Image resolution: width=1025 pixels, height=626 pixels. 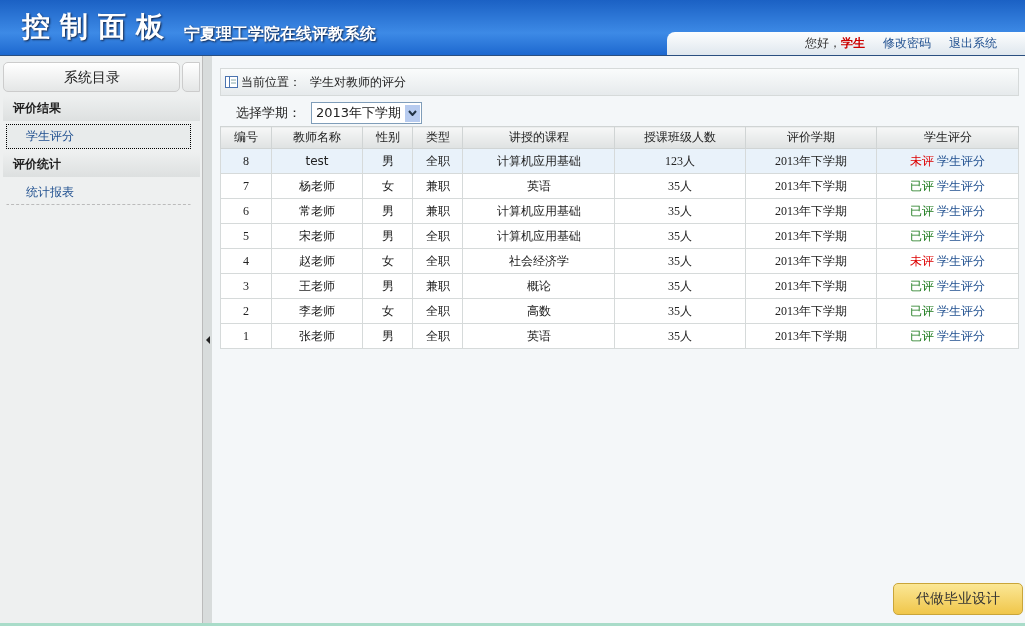 I want to click on column-header: 性别, so click(x=387, y=137).